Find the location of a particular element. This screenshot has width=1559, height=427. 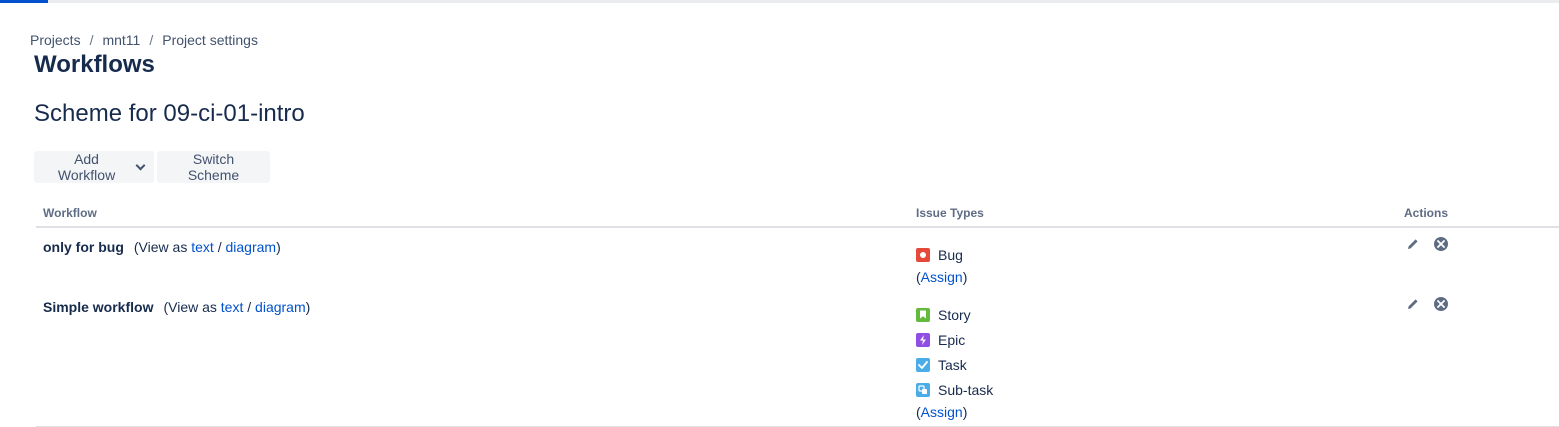

breadcrumb: Projects / mnt11 / Project settings is located at coordinates (144, 40).